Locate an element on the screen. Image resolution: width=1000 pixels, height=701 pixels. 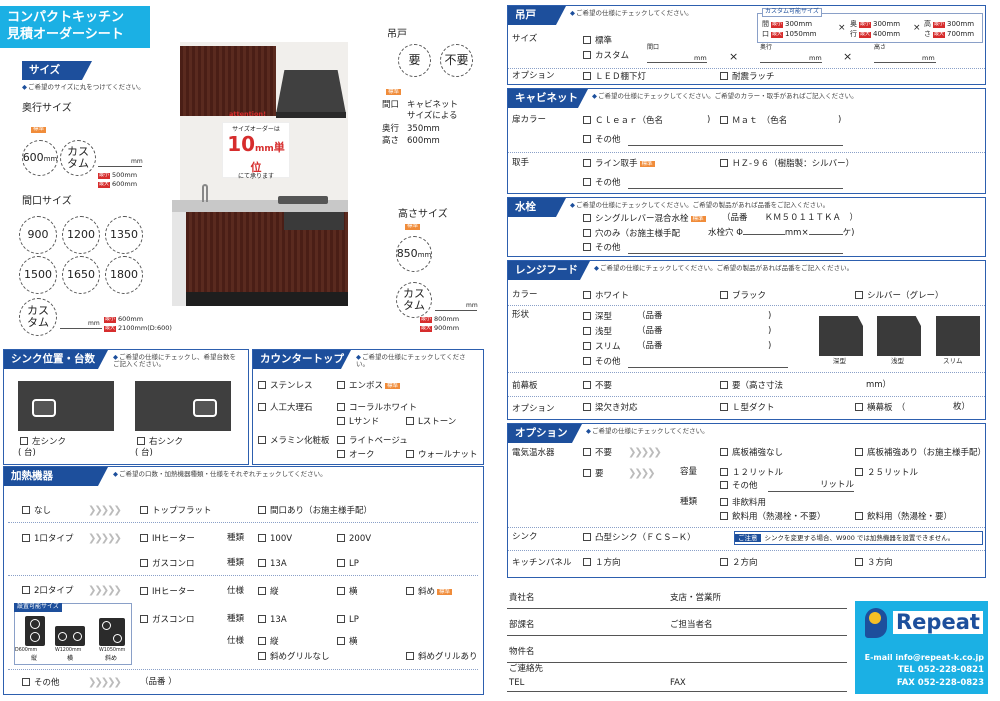
two-gas-yoko: 横 is located at coordinates (347, 642).